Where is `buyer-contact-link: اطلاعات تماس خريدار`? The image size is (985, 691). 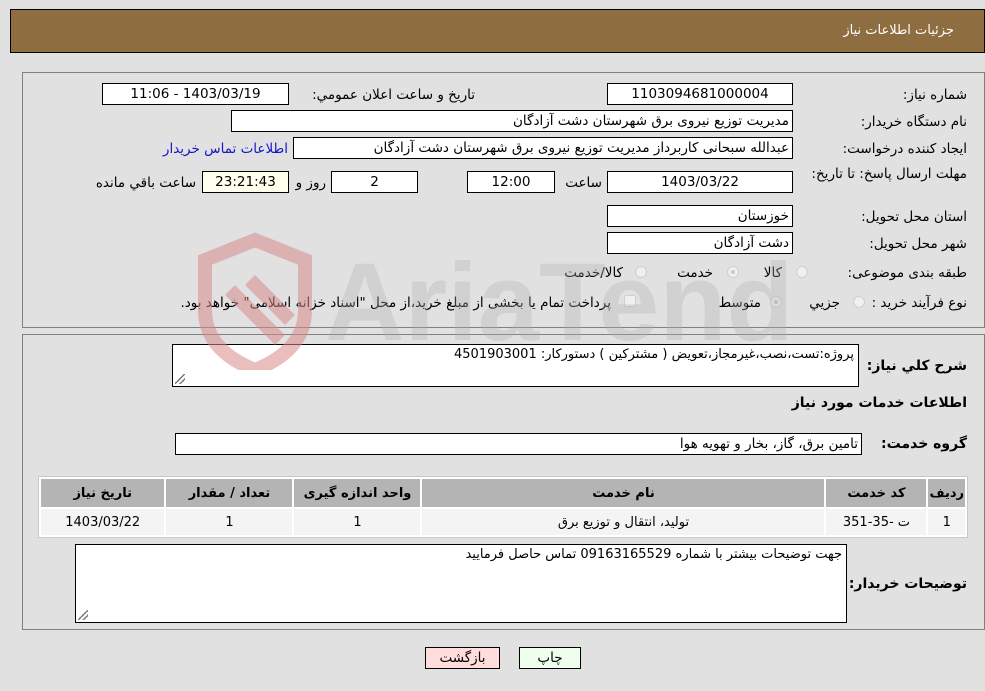
buyer-contact-link: اطلاعات تماس خريدار is located at coordinates (225, 149).